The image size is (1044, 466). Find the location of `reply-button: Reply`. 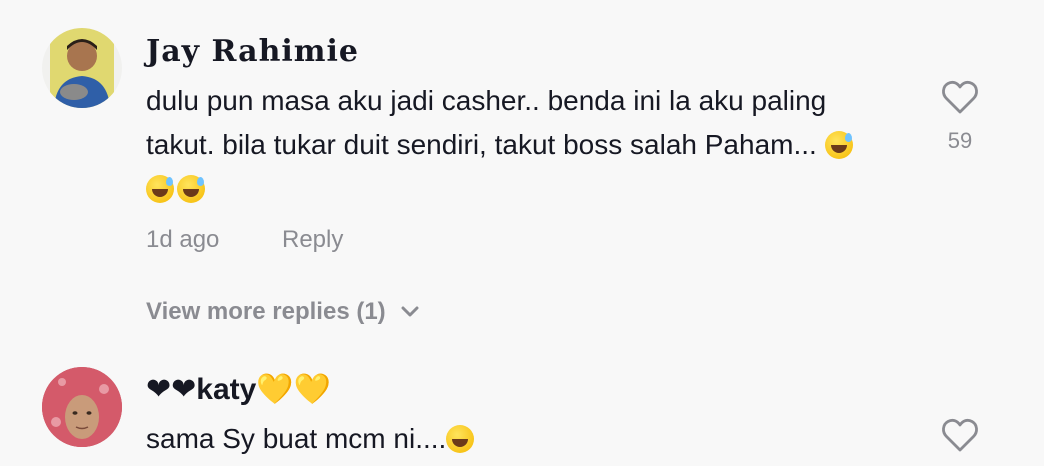

reply-button: Reply is located at coordinates (312, 240).